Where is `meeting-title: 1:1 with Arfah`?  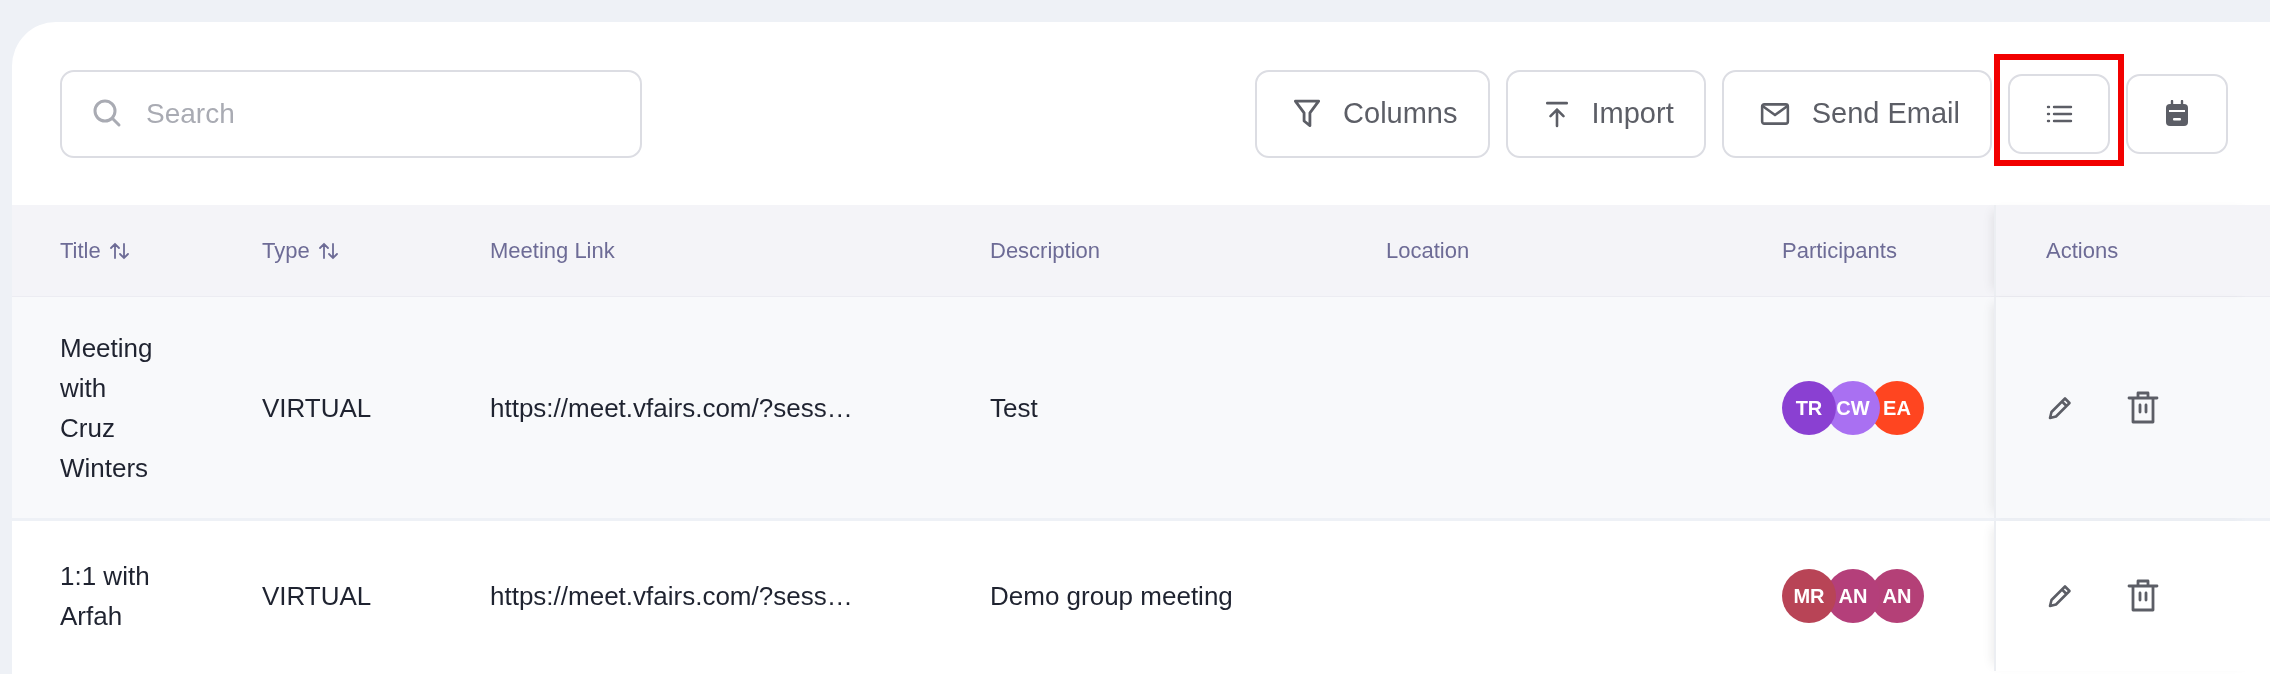
meeting-title: 1:1 with Arfah is located at coordinates (105, 596).